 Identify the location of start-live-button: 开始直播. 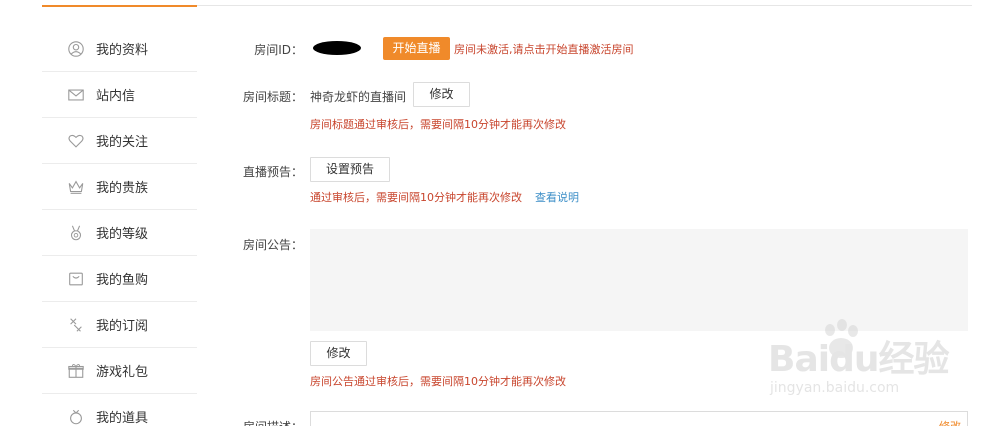
(416, 48).